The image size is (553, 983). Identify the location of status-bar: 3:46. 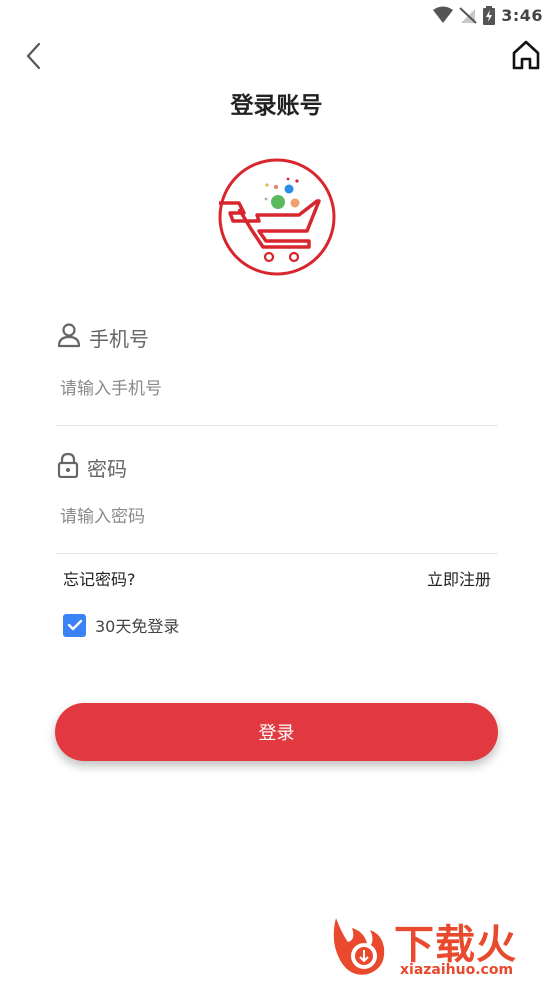
(276, 15).